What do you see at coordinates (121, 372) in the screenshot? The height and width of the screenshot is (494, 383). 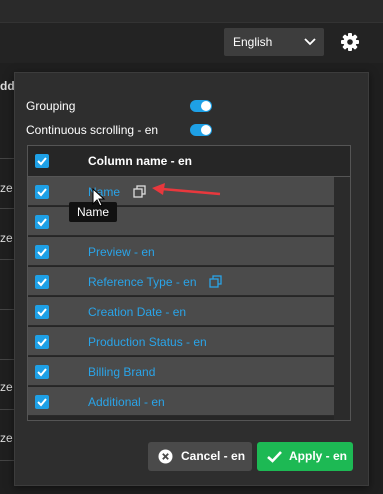 I see `row-label: Billing Brand` at bounding box center [121, 372].